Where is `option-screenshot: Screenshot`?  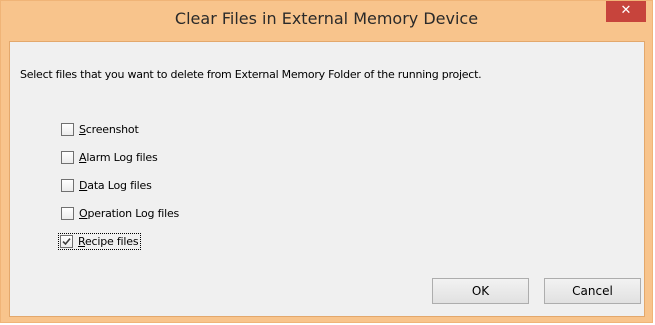 option-screenshot: Screenshot is located at coordinates (120, 129).